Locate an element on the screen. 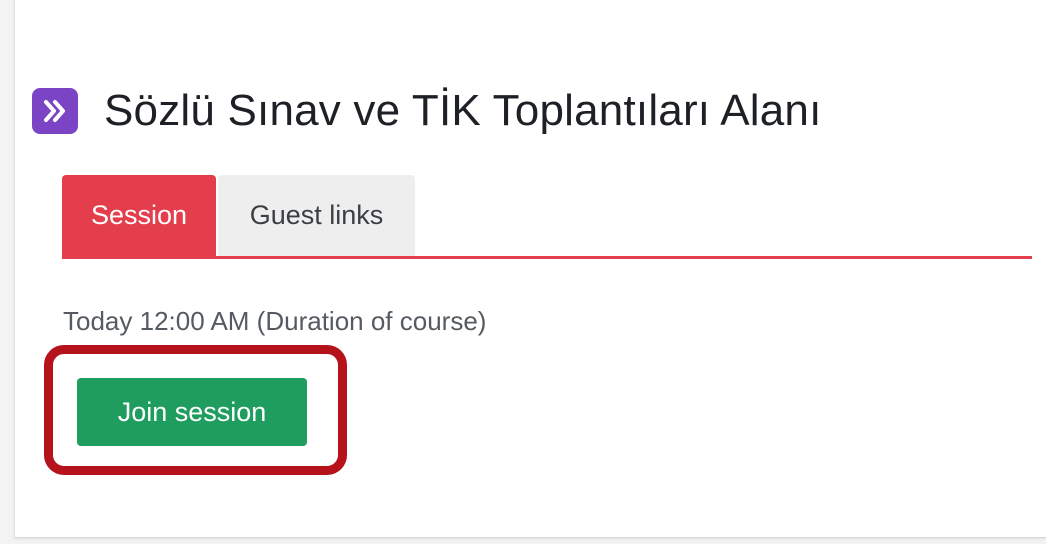 This screenshot has width=1046, height=544. tab-session: Session is located at coordinates (139, 215).